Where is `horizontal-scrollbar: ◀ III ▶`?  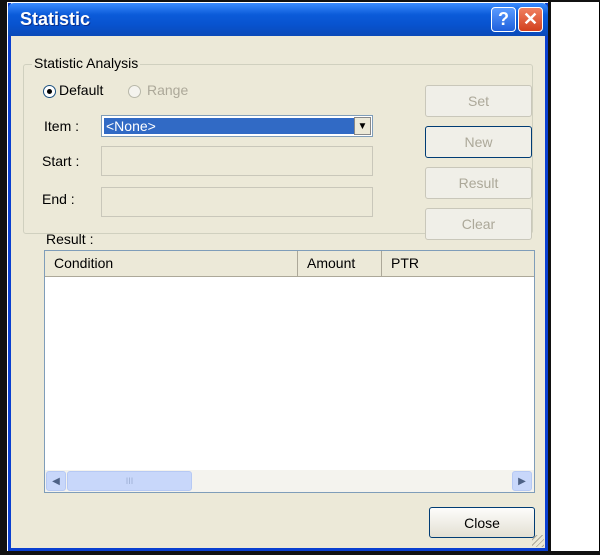 horizontal-scrollbar: ◀ III ▶ is located at coordinates (289, 481).